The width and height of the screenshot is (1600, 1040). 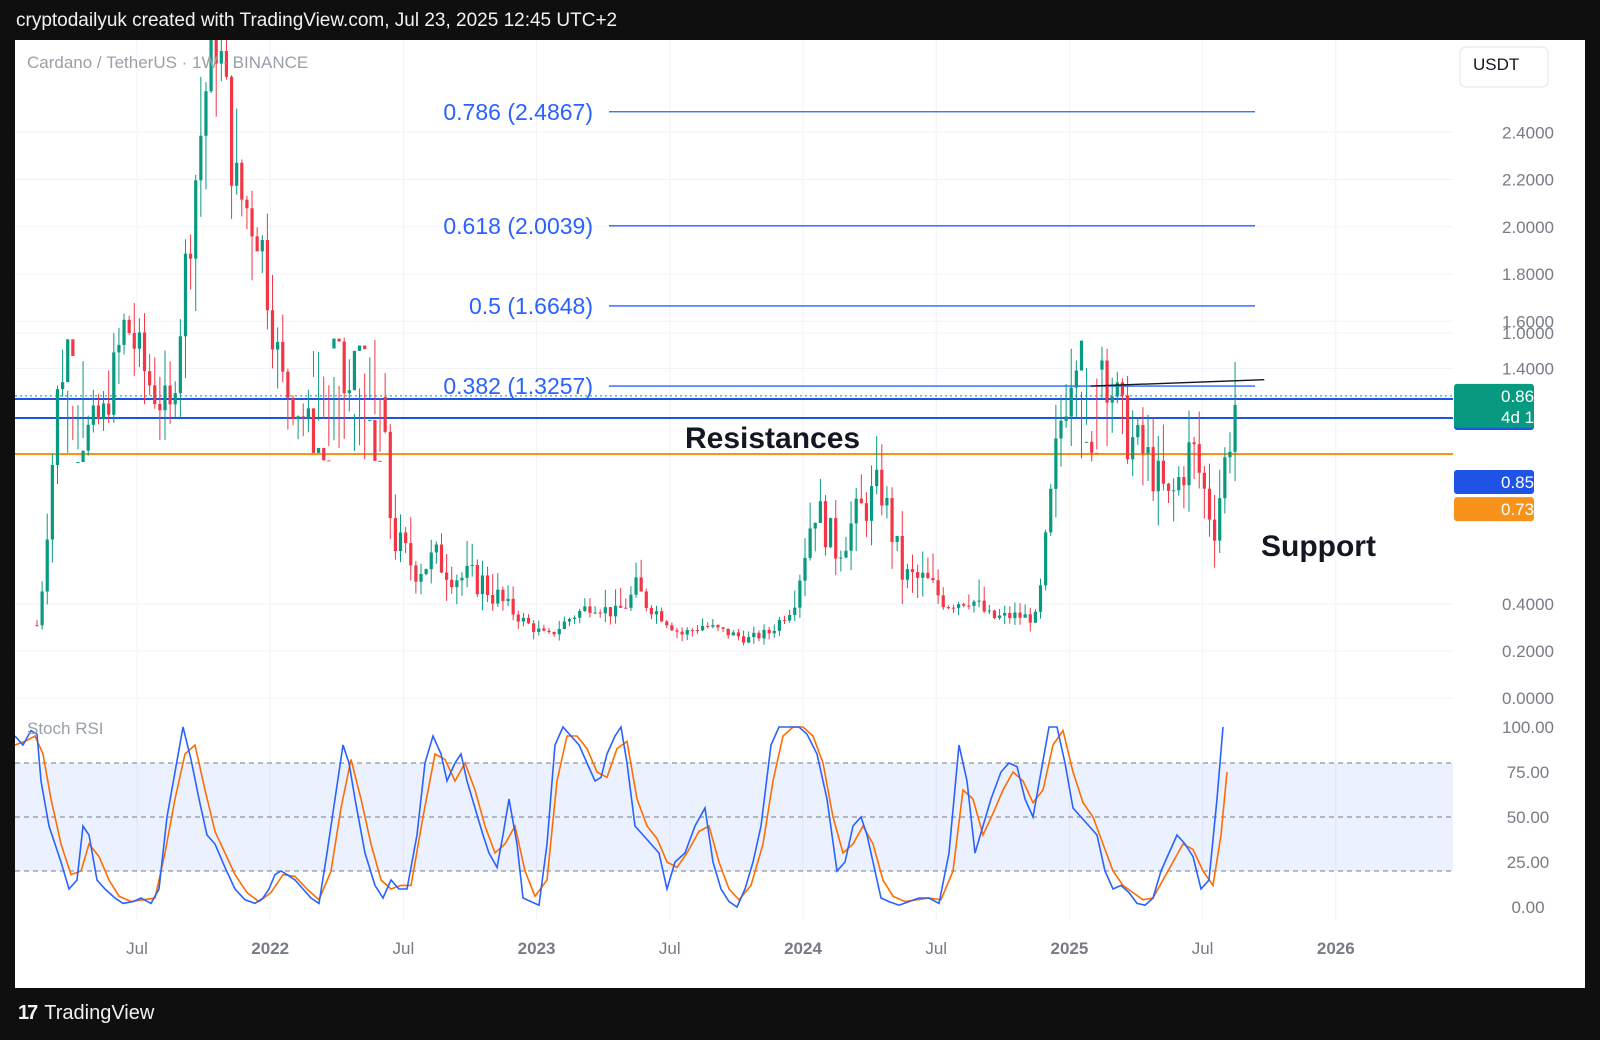 I want to click on stoch-rsi-band, so click(x=734, y=817).